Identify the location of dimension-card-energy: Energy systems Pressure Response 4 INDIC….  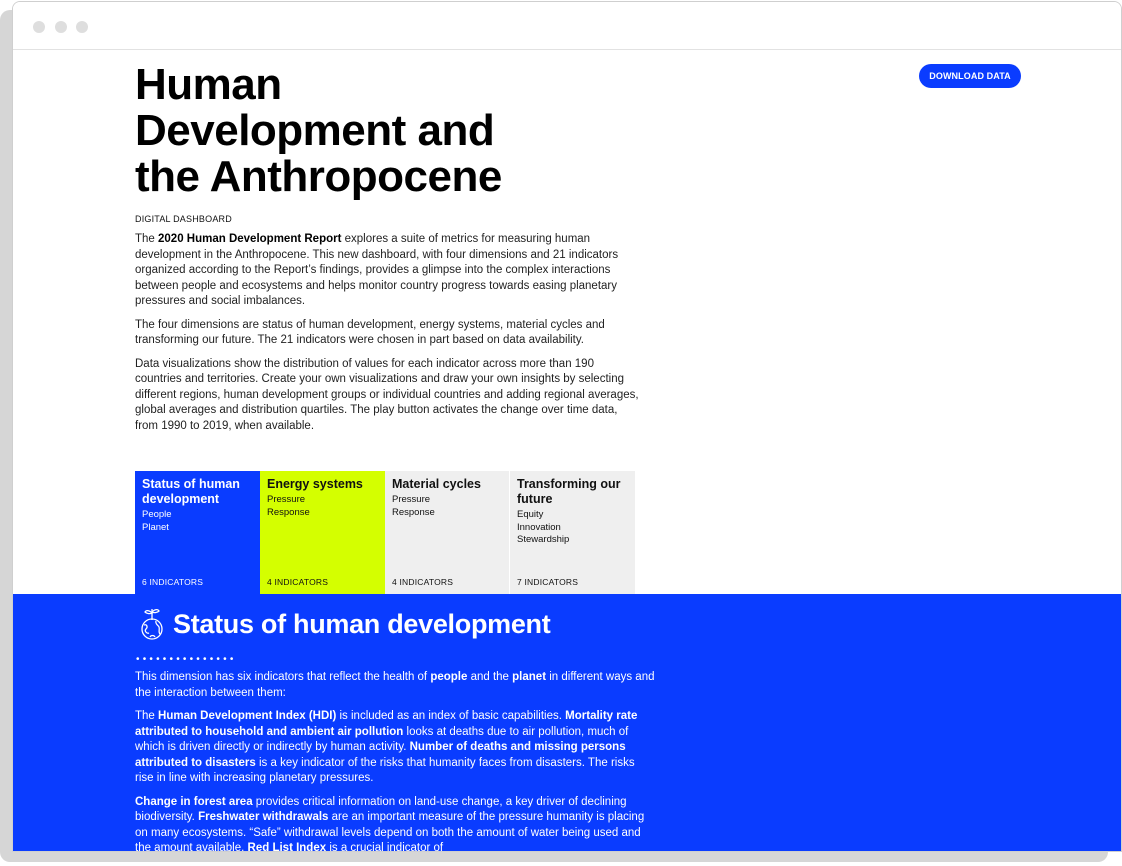
(322, 533).